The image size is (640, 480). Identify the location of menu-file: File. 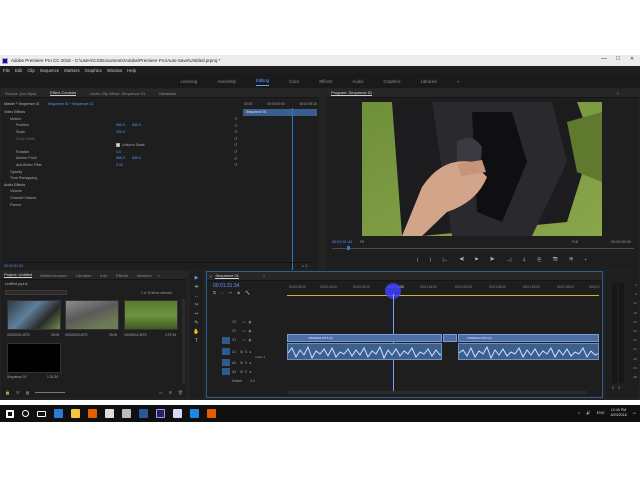
(6, 70).